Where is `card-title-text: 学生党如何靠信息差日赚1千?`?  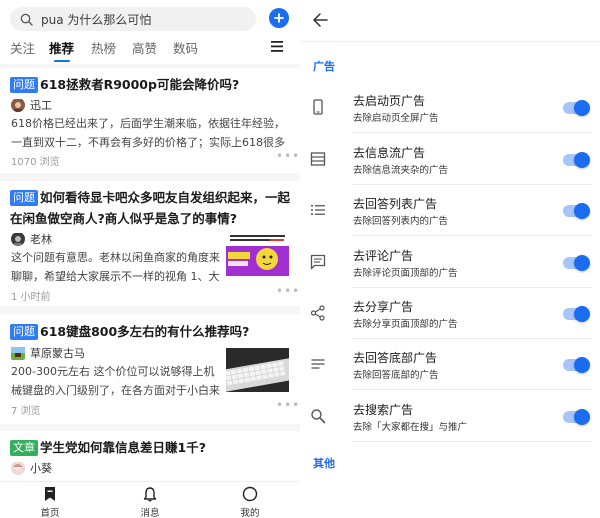
card-title-text: 学生党如何靠信息差日赚1千? is located at coordinates (123, 447).